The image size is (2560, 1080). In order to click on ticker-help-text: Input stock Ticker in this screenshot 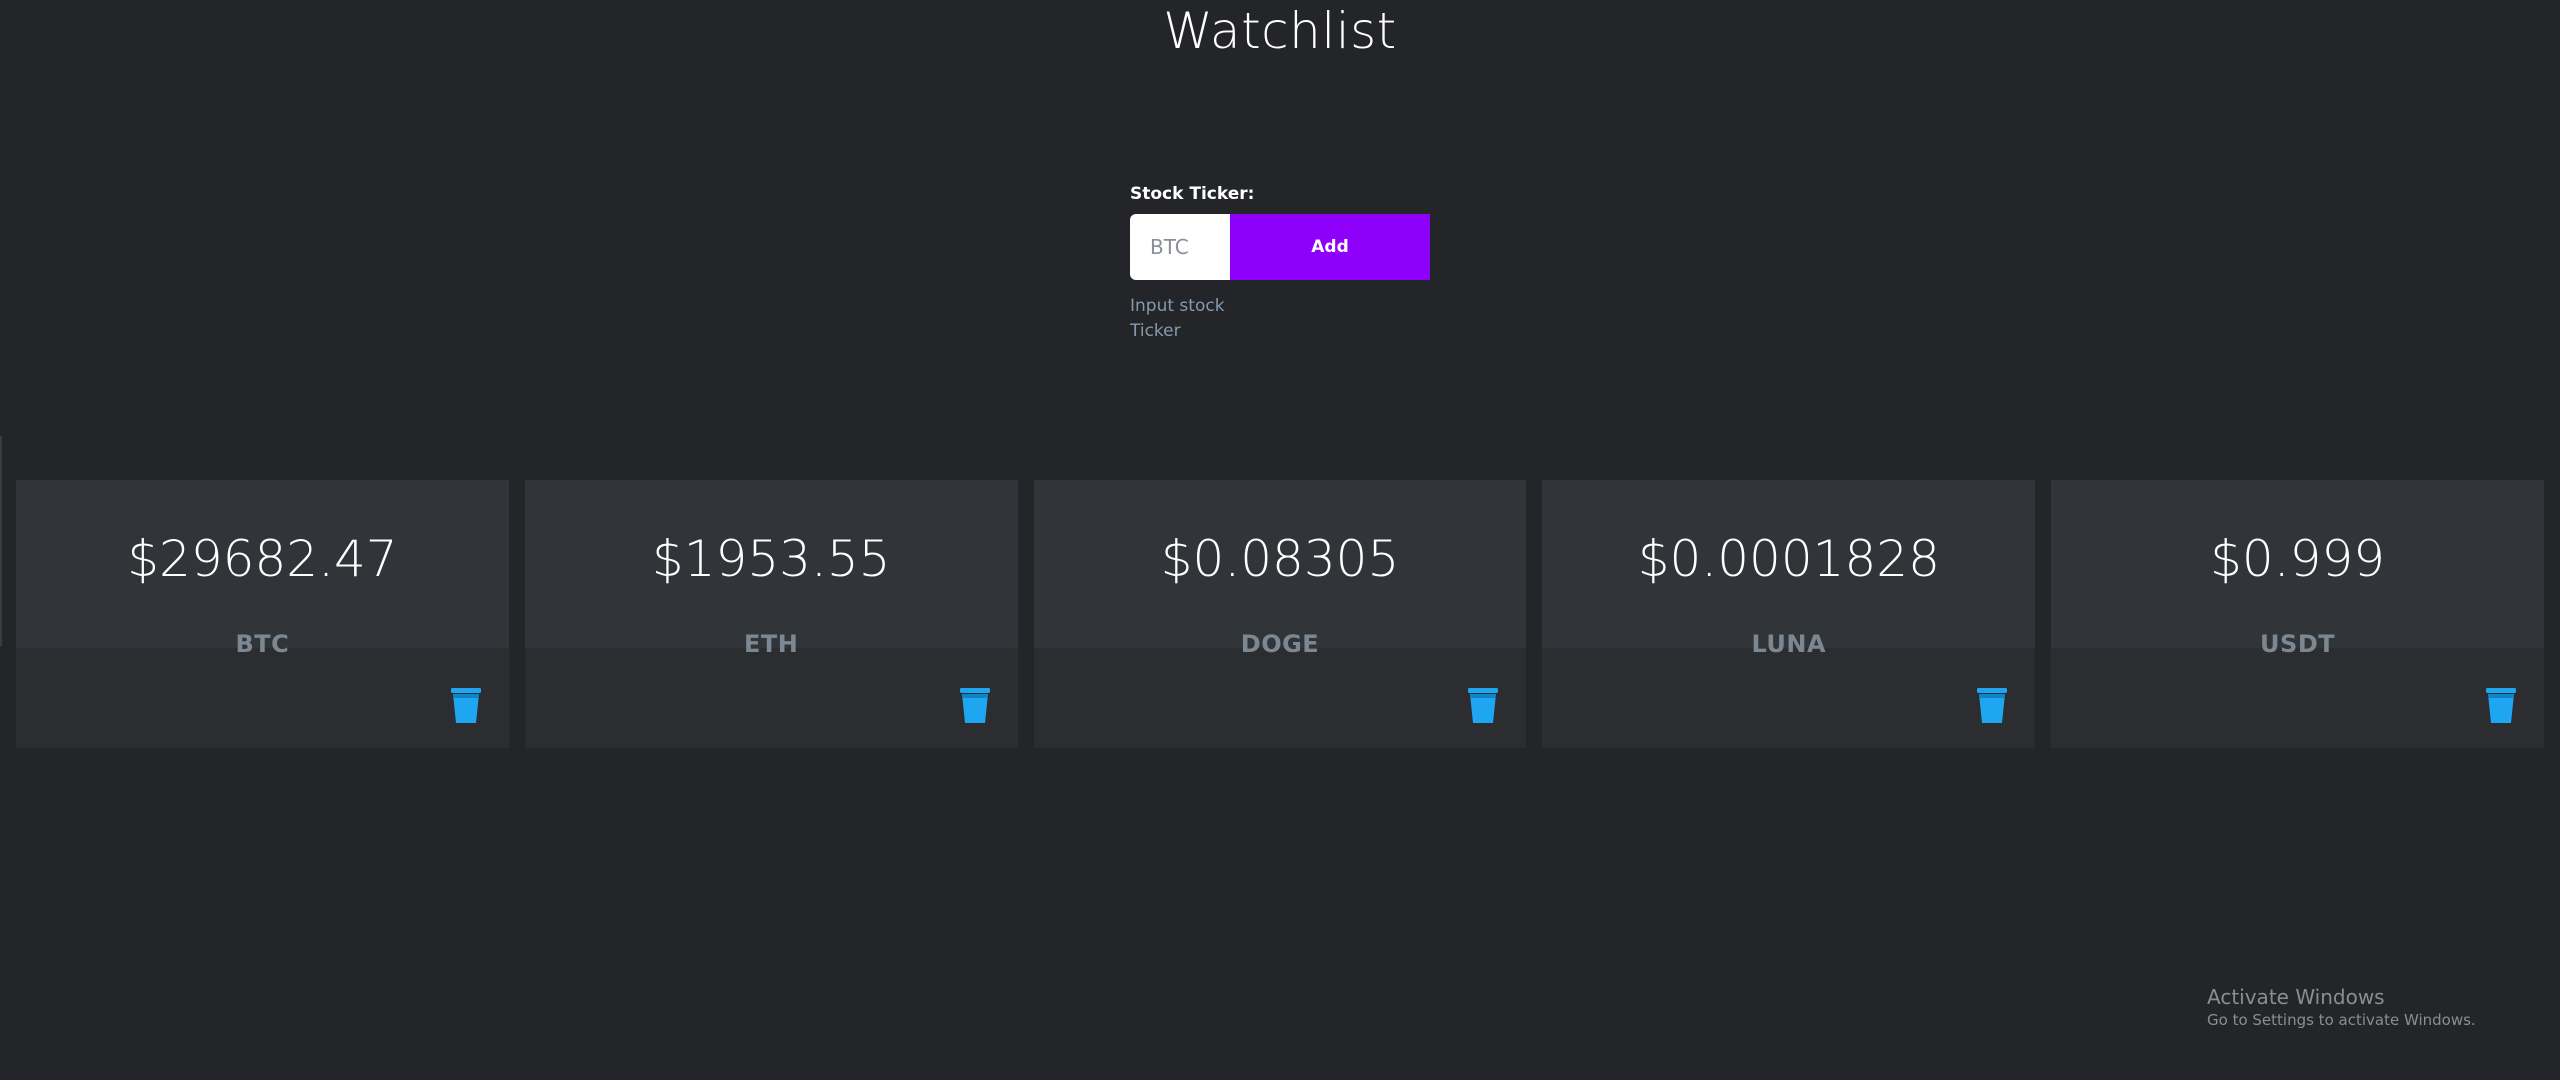, I will do `click(1177, 318)`.